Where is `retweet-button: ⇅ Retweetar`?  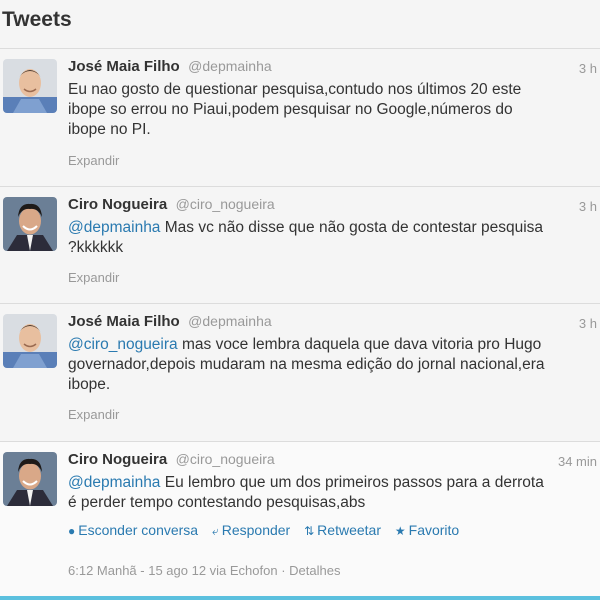
retweet-button: ⇅ Retweetar is located at coordinates (342, 530).